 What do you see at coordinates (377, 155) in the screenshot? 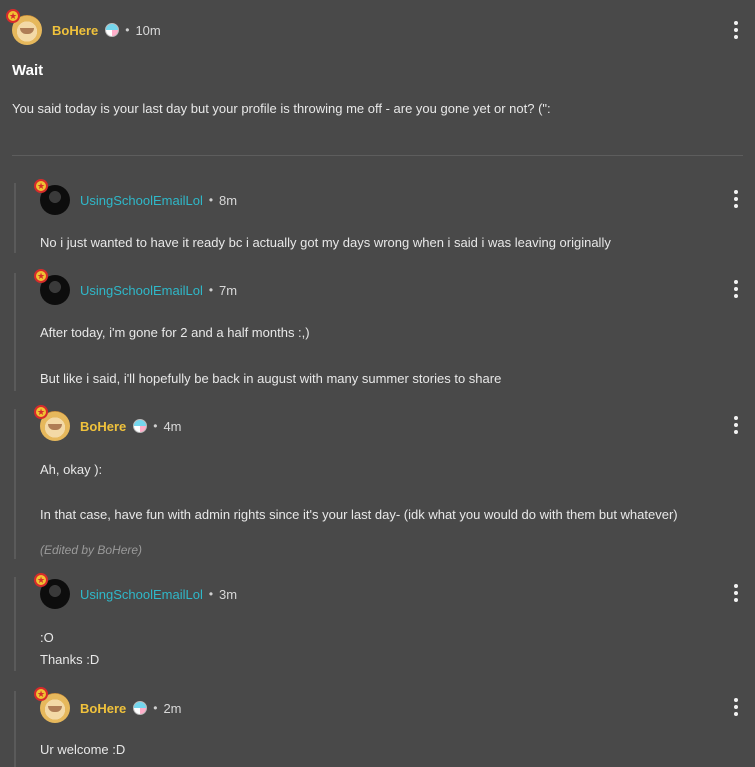
I see `divider` at bounding box center [377, 155].